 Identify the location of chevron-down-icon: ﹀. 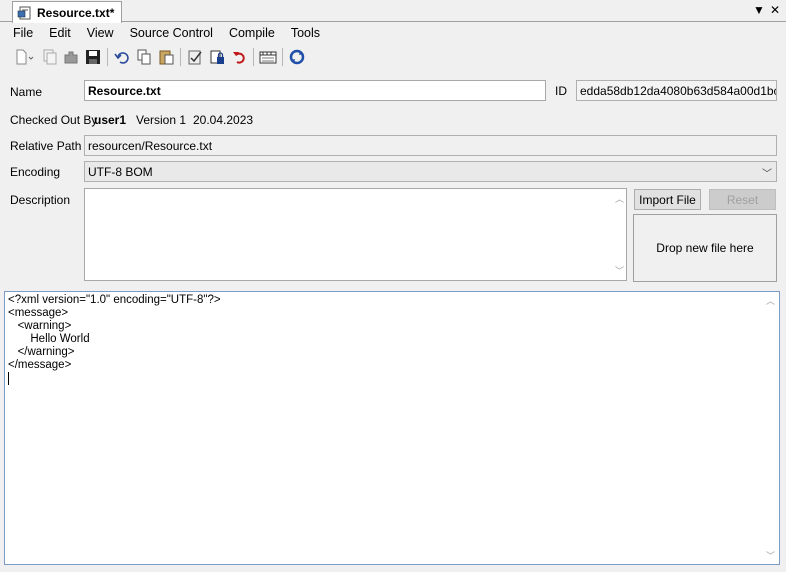
(767, 174).